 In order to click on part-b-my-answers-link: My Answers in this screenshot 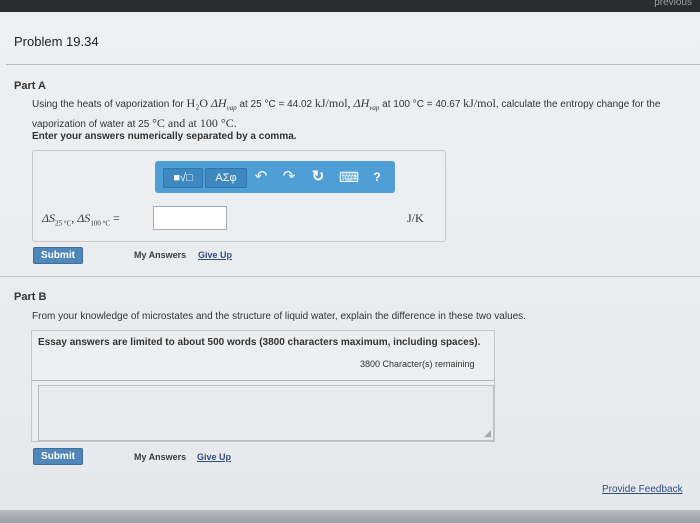, I will do `click(160, 457)`.